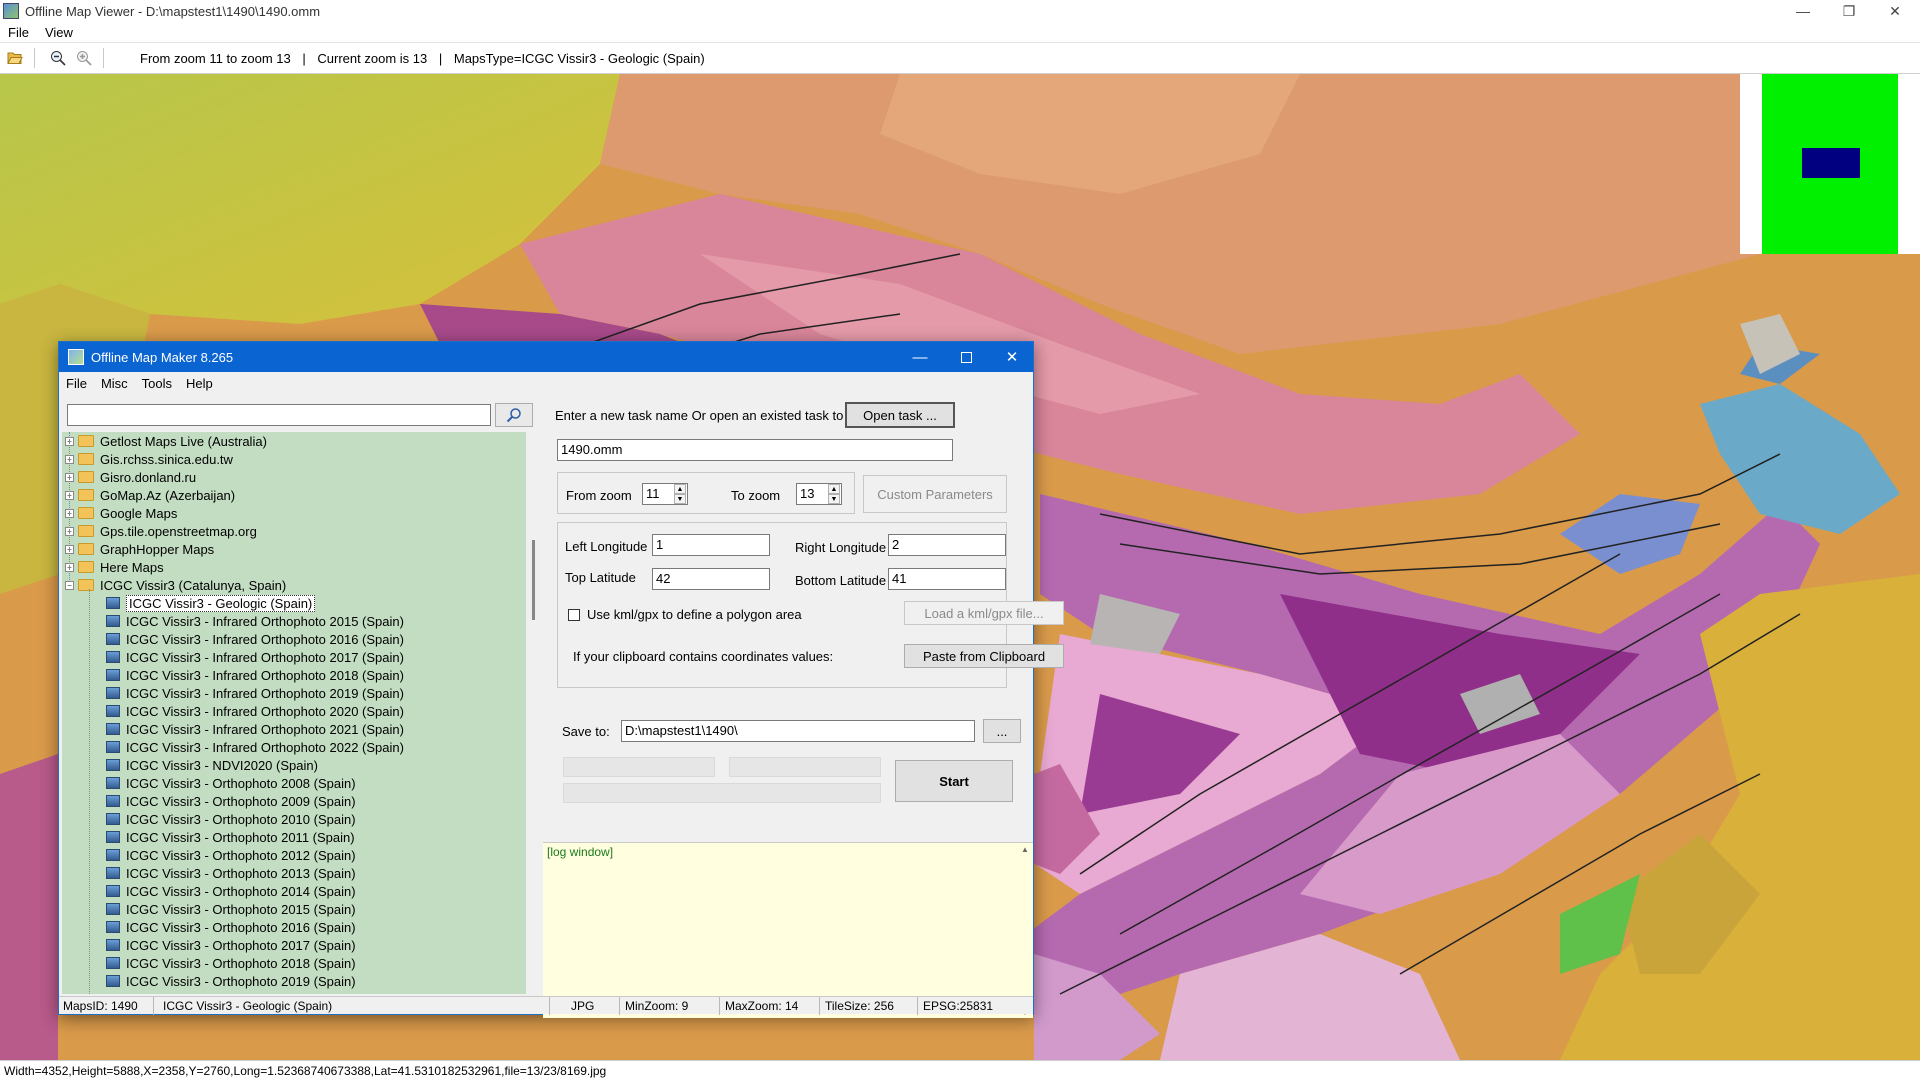 The image size is (1920, 1080). I want to click on dialog-close-button: ✕, so click(1012, 357).